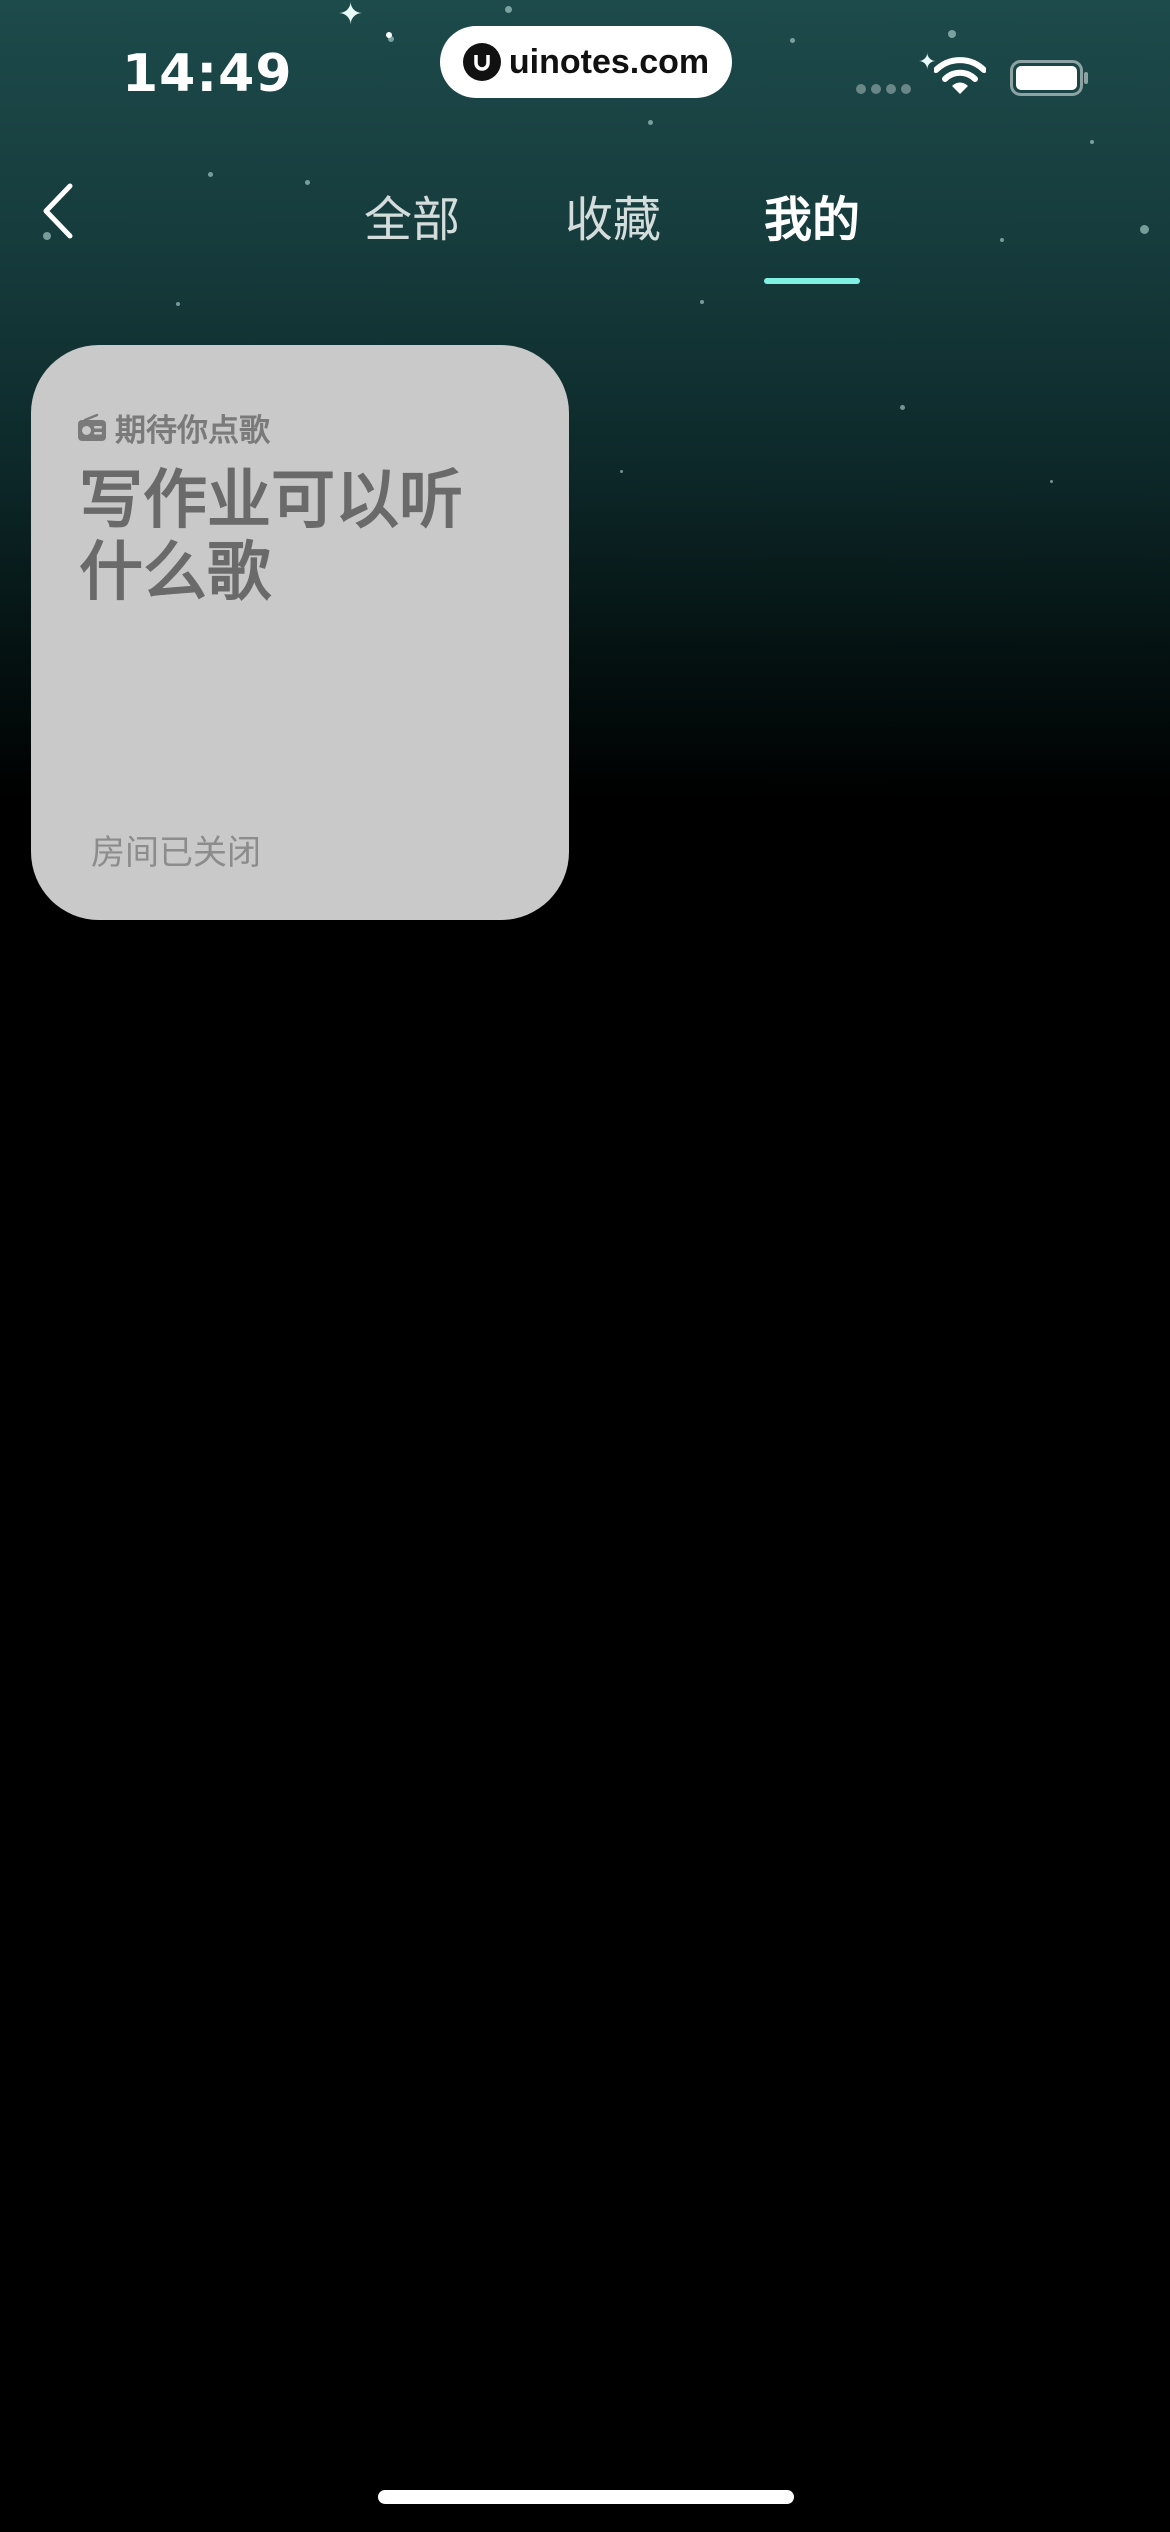 This screenshot has height=2532, width=1170. I want to click on room-title: 写作业可以听什么歌, so click(271, 537).